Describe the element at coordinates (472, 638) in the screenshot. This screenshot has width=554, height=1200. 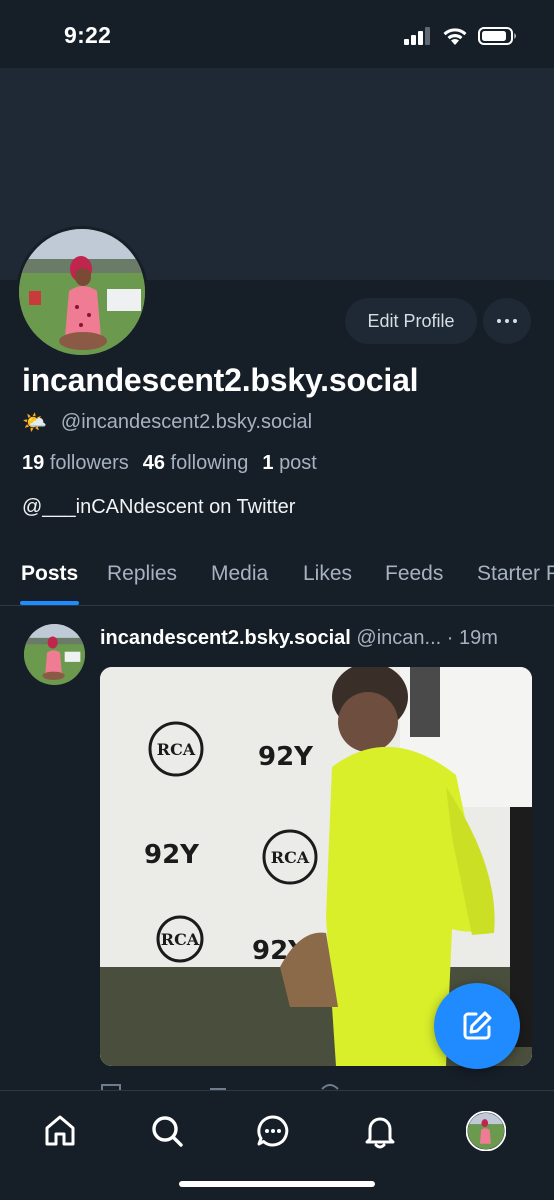
I see `post-timestamp: · 19m` at that location.